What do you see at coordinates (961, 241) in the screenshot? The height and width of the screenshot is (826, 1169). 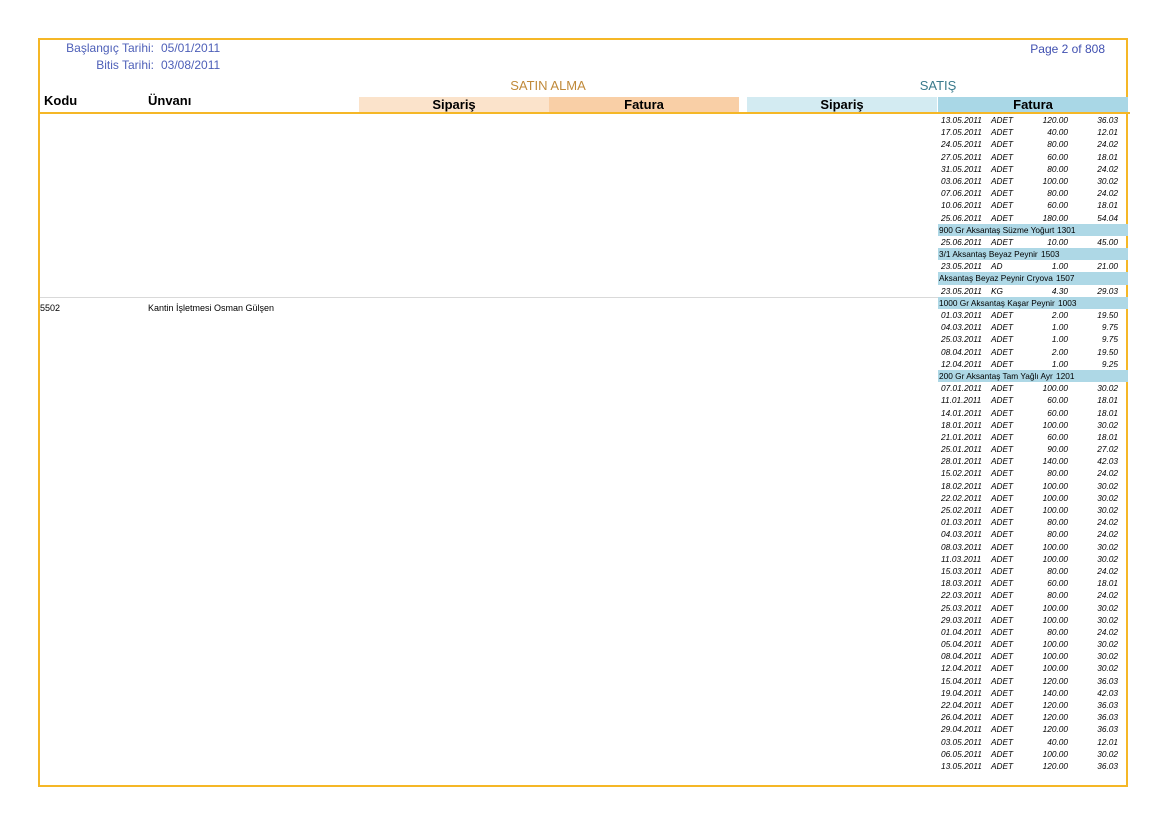 I see `invoice-date: 25.06.2011` at bounding box center [961, 241].